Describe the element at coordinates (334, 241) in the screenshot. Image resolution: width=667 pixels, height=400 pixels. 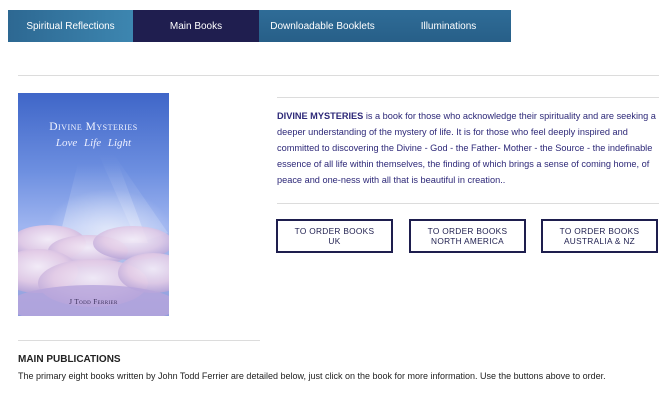
I see `order-uk-line2: UK` at that location.